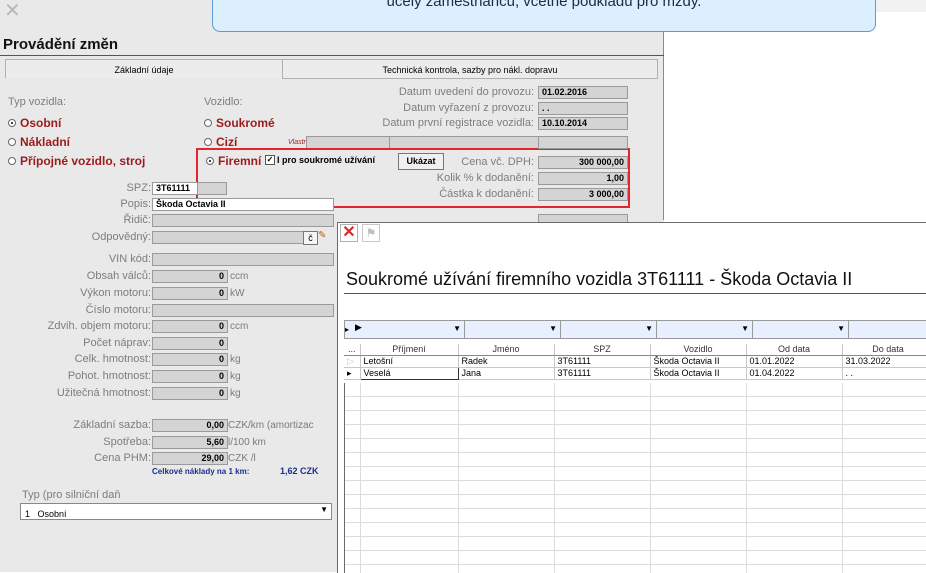 The height and width of the screenshot is (573, 926). What do you see at coordinates (121, 237) in the screenshot?
I see `odpovedny-label: Odpovědný:` at bounding box center [121, 237].